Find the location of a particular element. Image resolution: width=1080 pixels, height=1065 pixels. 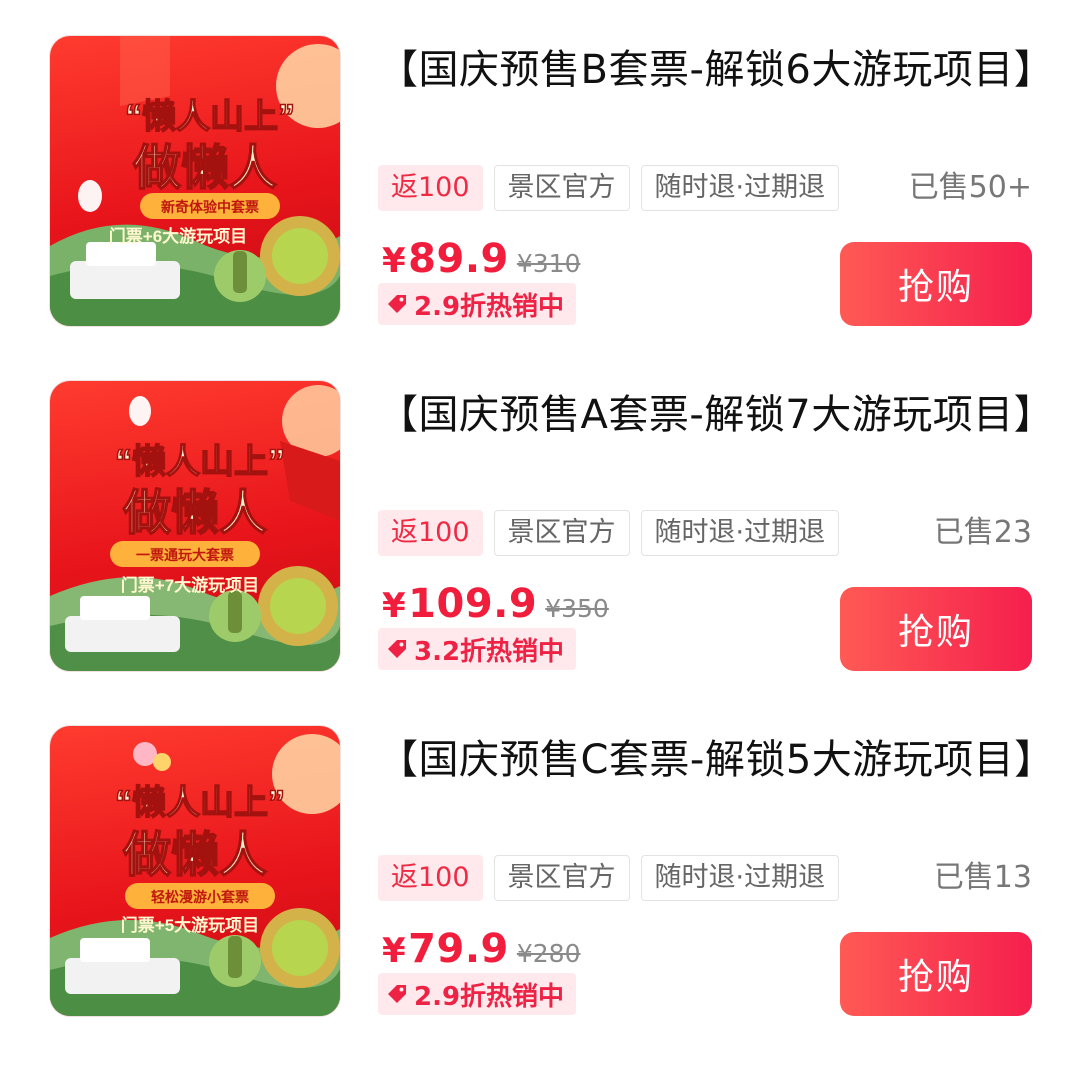

original-price: ¥280 is located at coordinates (548, 953).